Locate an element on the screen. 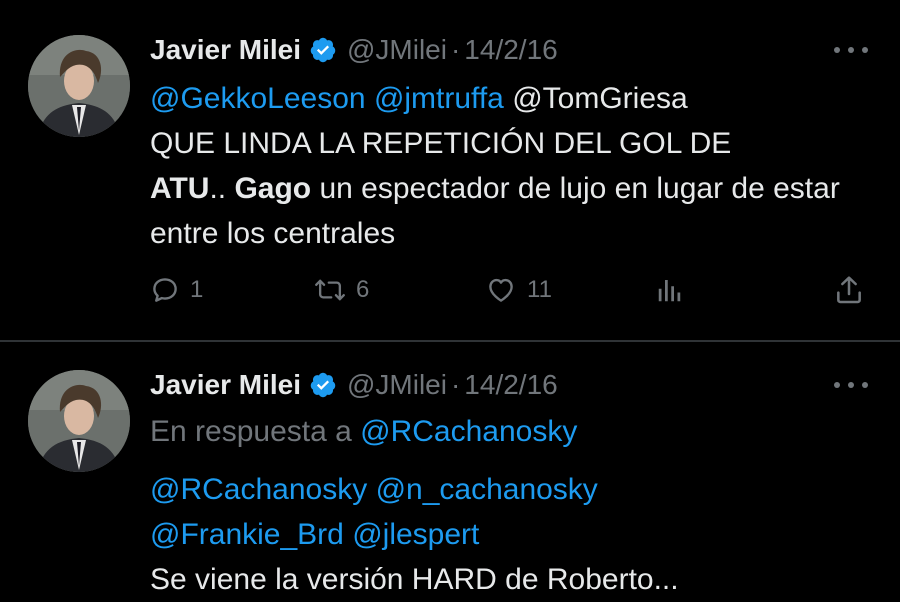 This screenshot has width=900, height=602. mention-link: @RCachanosky is located at coordinates (258, 489).